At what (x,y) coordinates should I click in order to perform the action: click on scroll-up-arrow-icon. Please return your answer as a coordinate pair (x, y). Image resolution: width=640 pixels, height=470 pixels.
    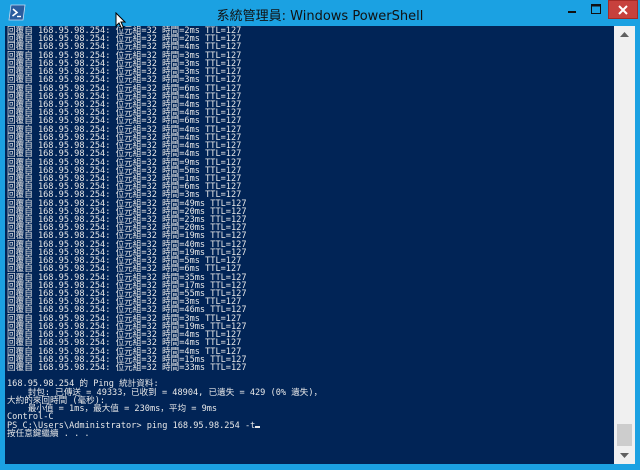
    Looking at the image, I should click on (624, 34).